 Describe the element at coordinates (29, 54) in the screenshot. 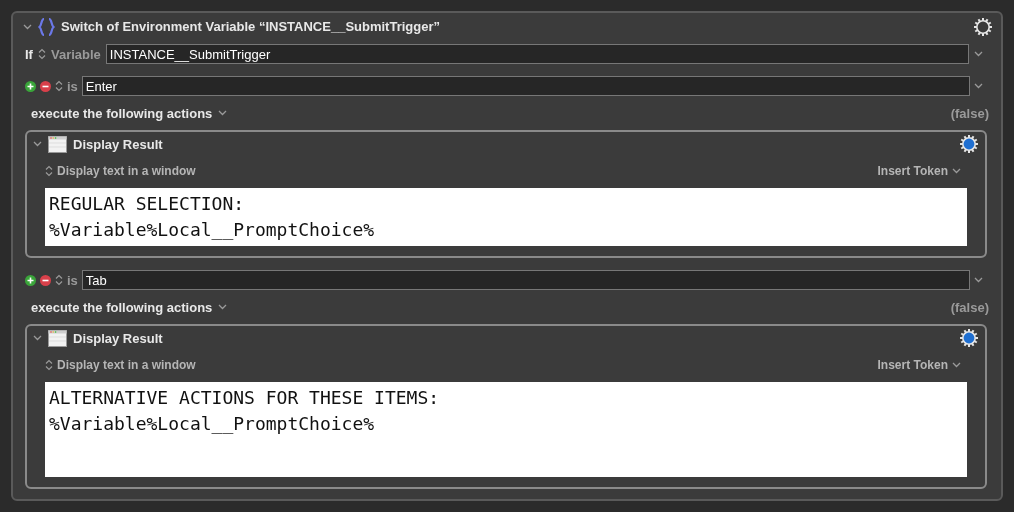

I see `if-label: If` at that location.